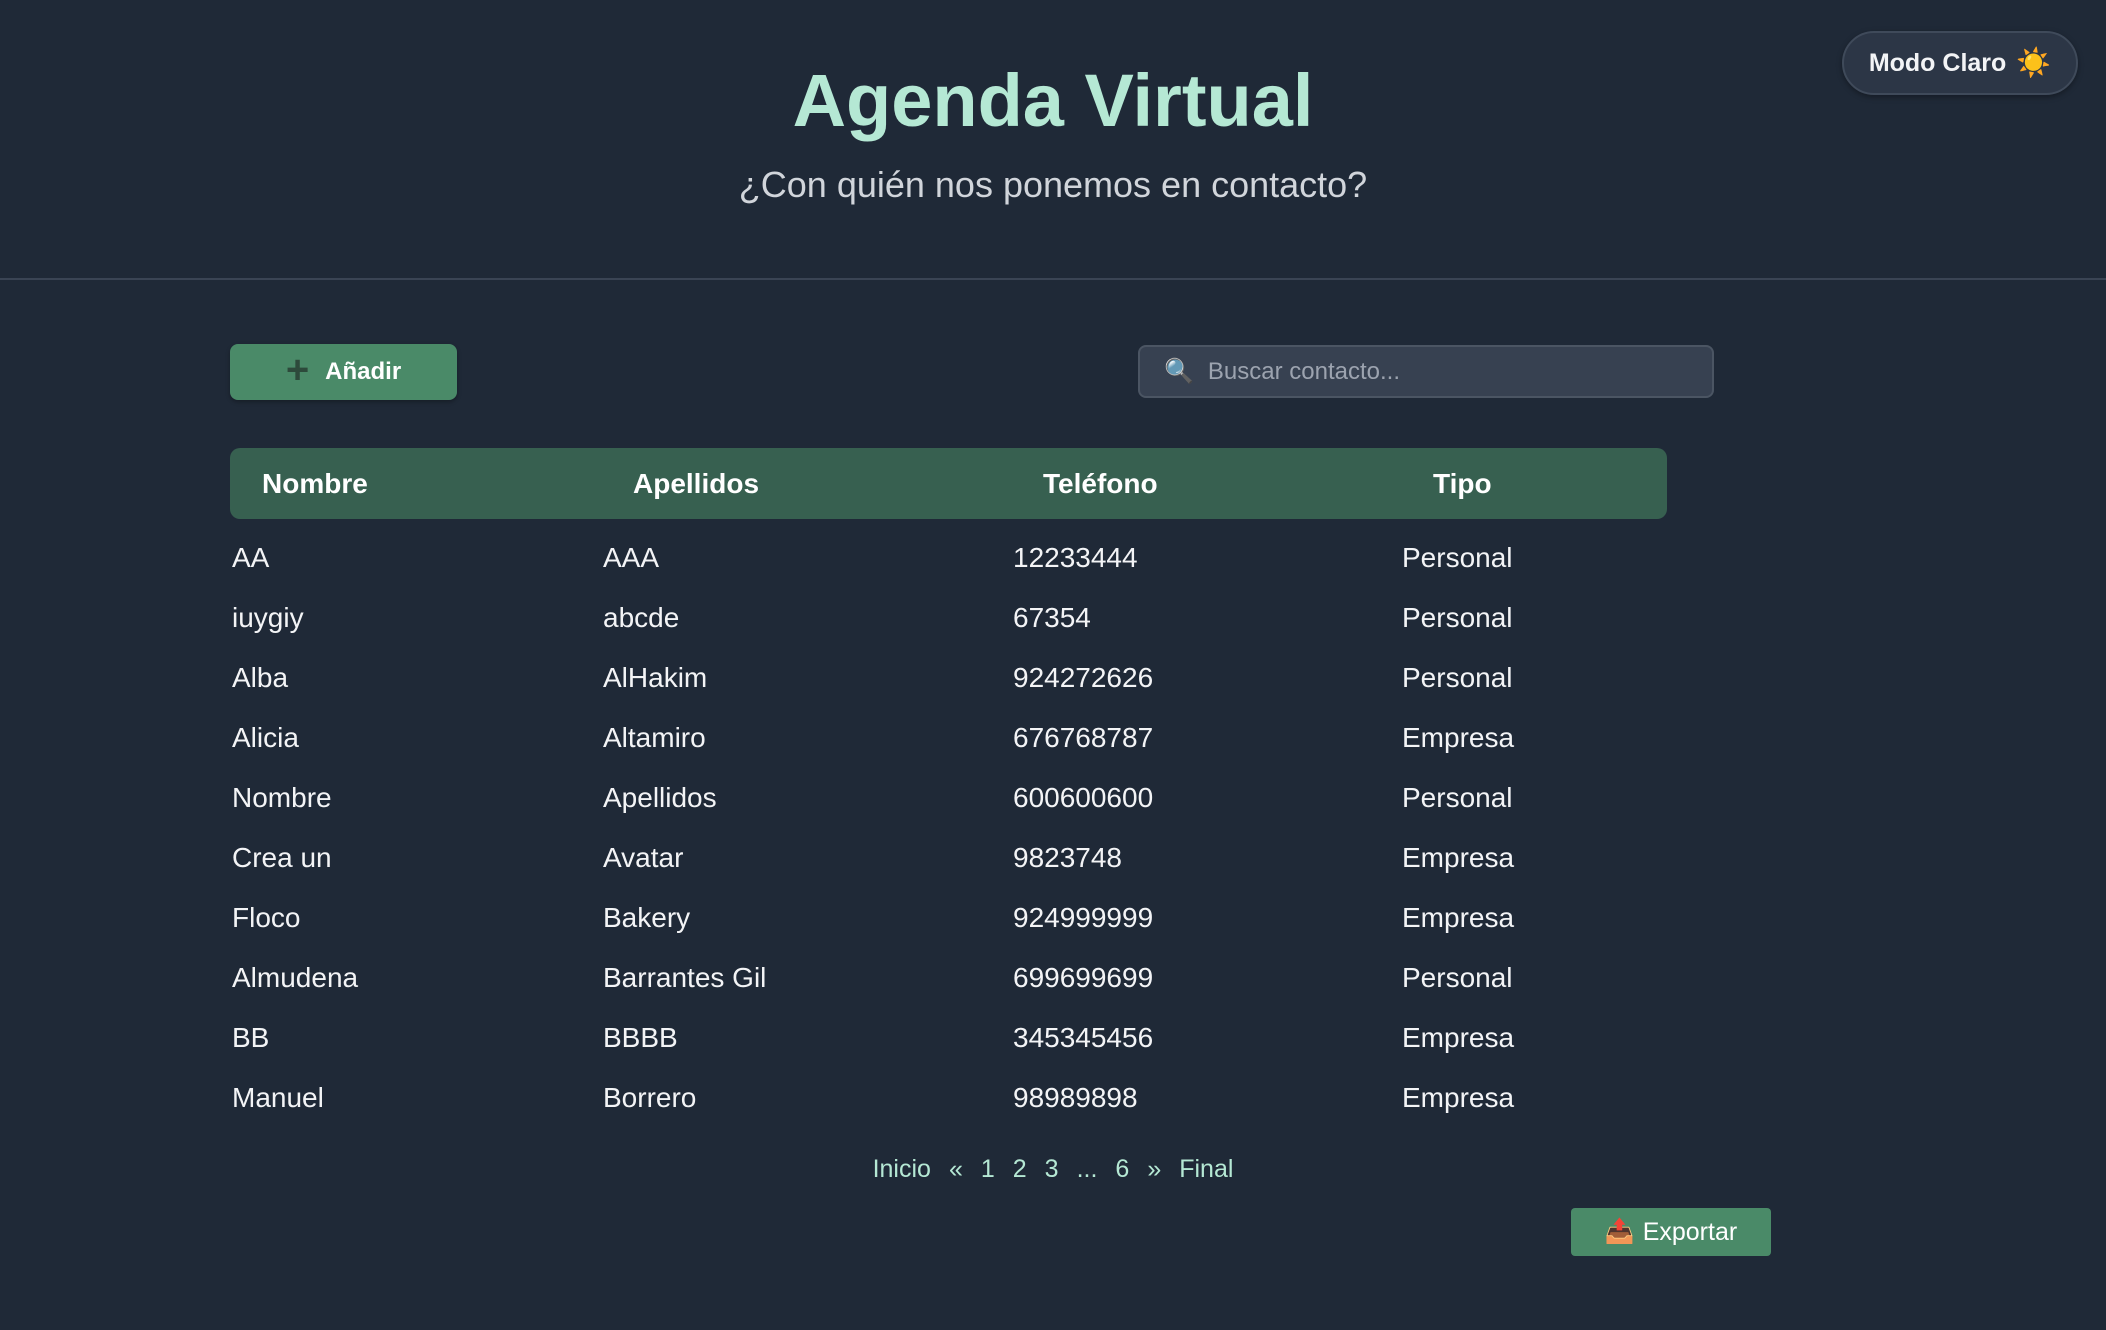  I want to click on column-header-telefono: Teléfono, so click(1100, 483).